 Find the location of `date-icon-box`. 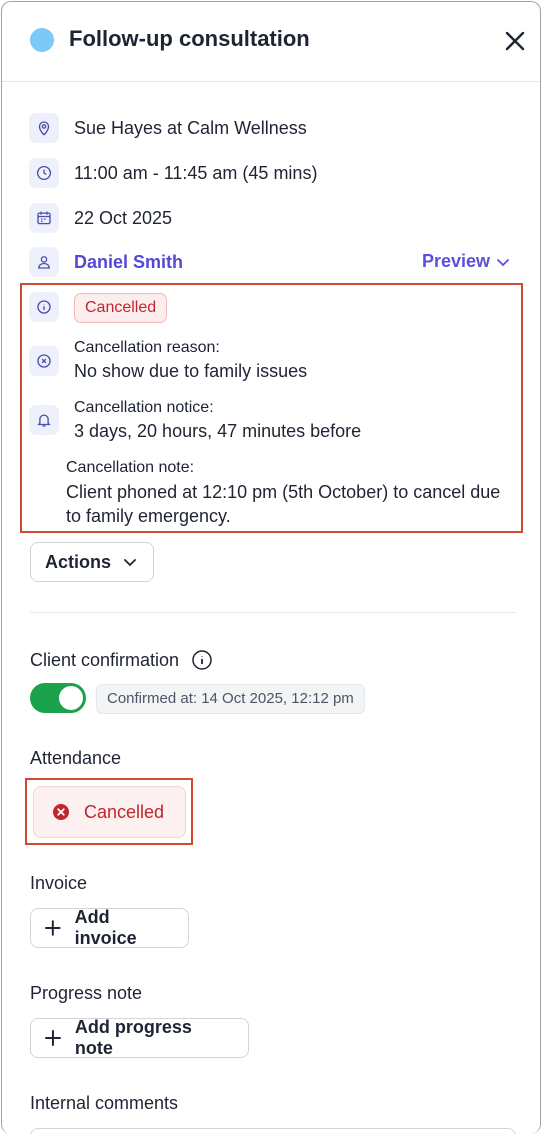

date-icon-box is located at coordinates (44, 218).